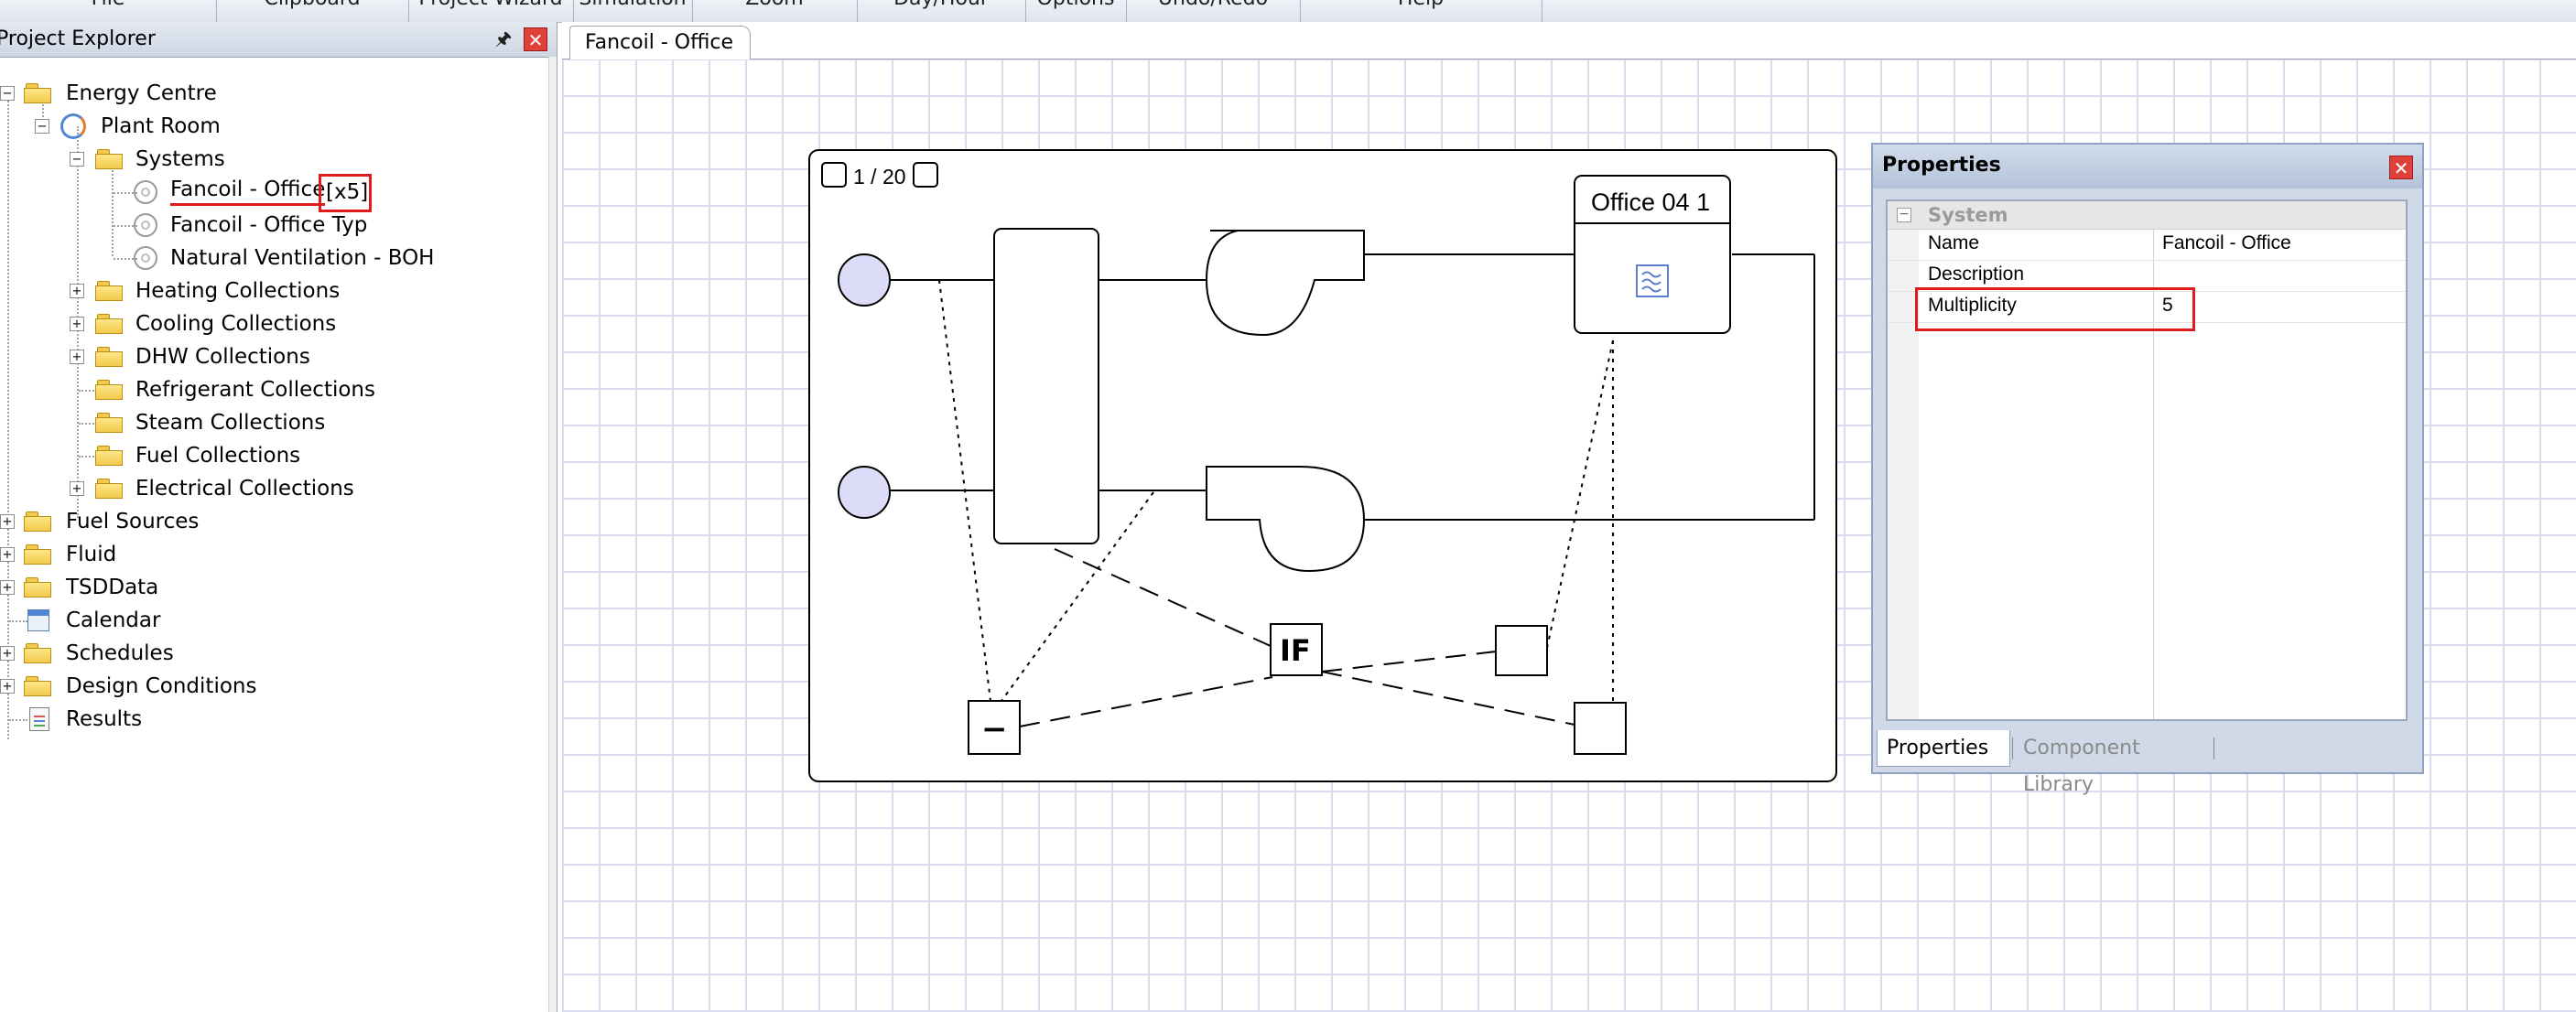  Describe the element at coordinates (1046, 386) in the screenshot. I see `heat-exchanger` at that location.